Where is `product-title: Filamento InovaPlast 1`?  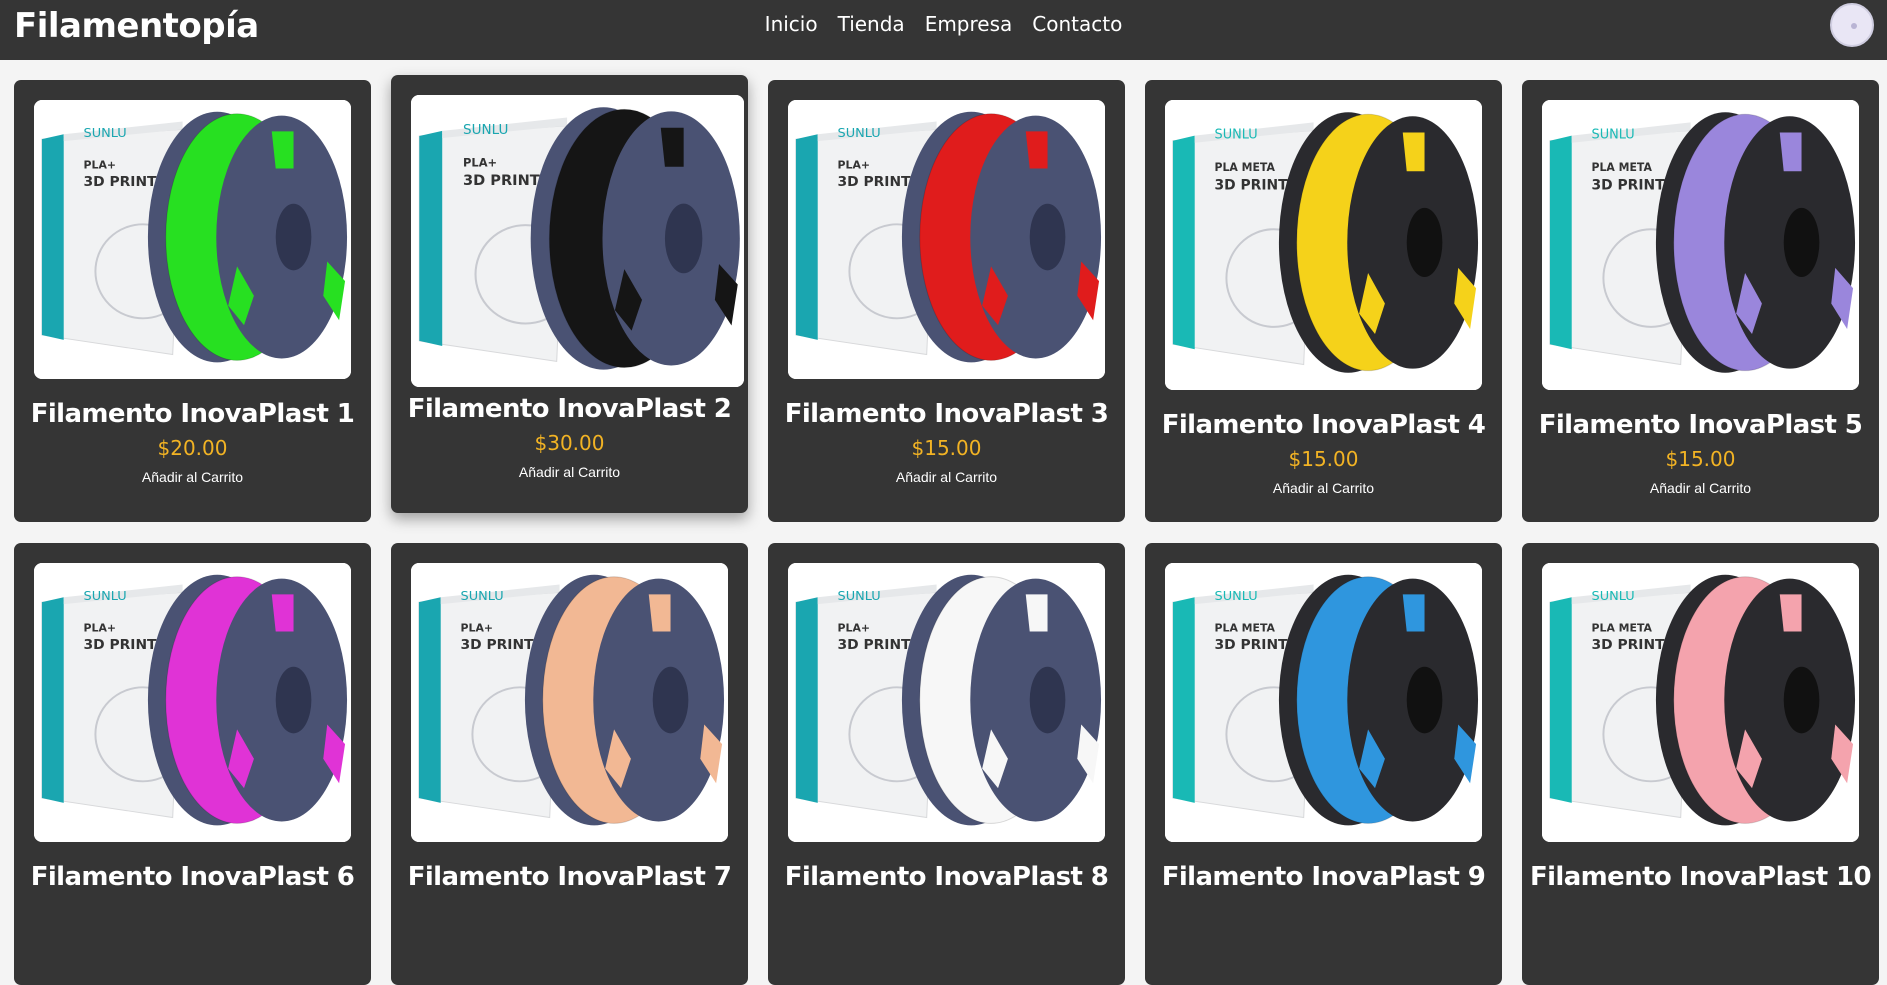 product-title: Filamento InovaPlast 1 is located at coordinates (192, 414).